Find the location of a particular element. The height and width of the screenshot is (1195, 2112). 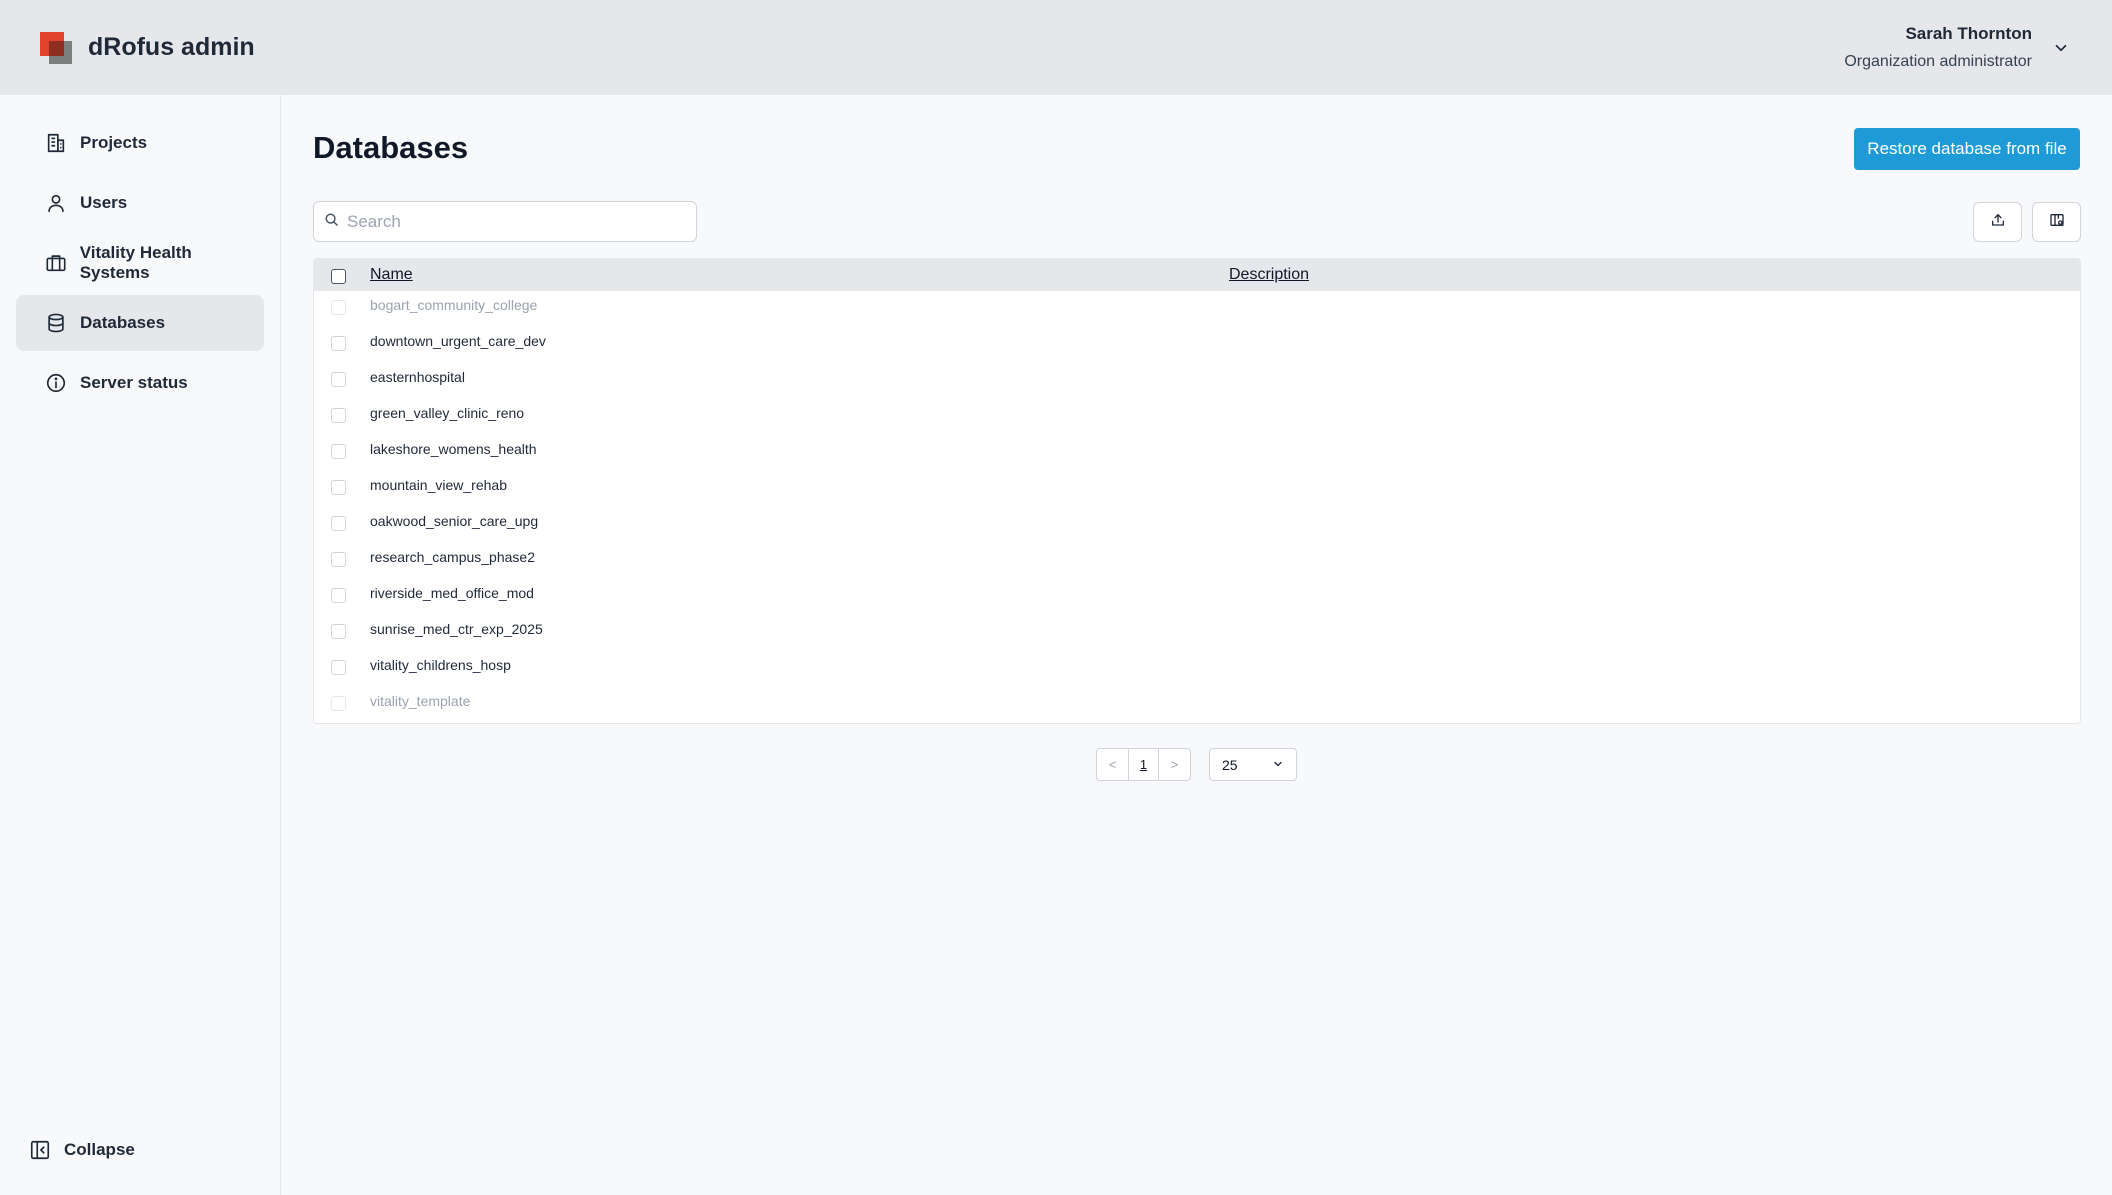

page-title: Databases is located at coordinates (391, 147).